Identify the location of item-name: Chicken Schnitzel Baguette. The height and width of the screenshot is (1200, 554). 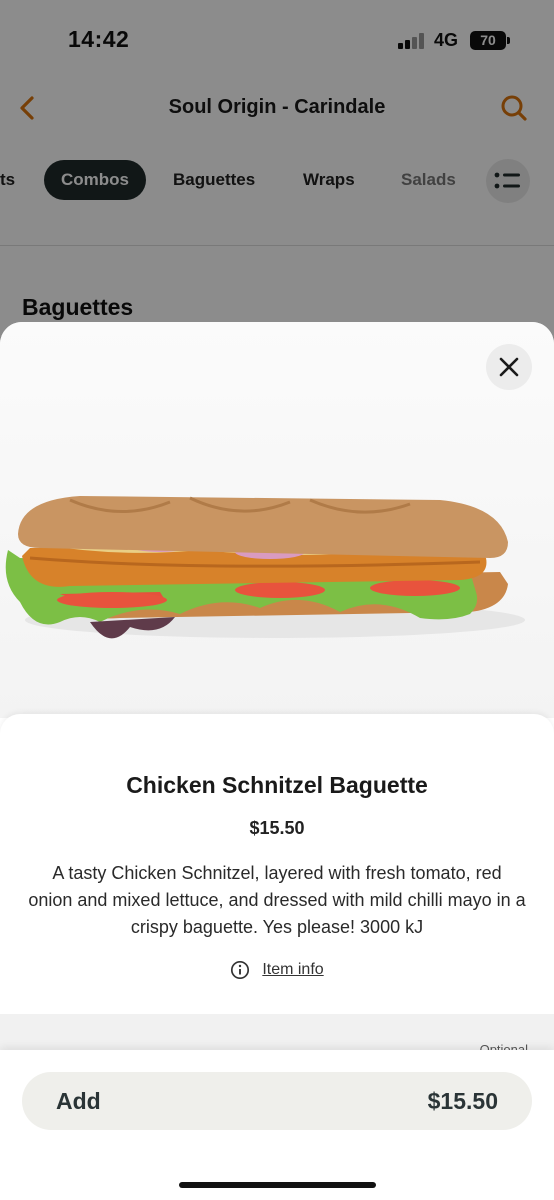
(277, 785).